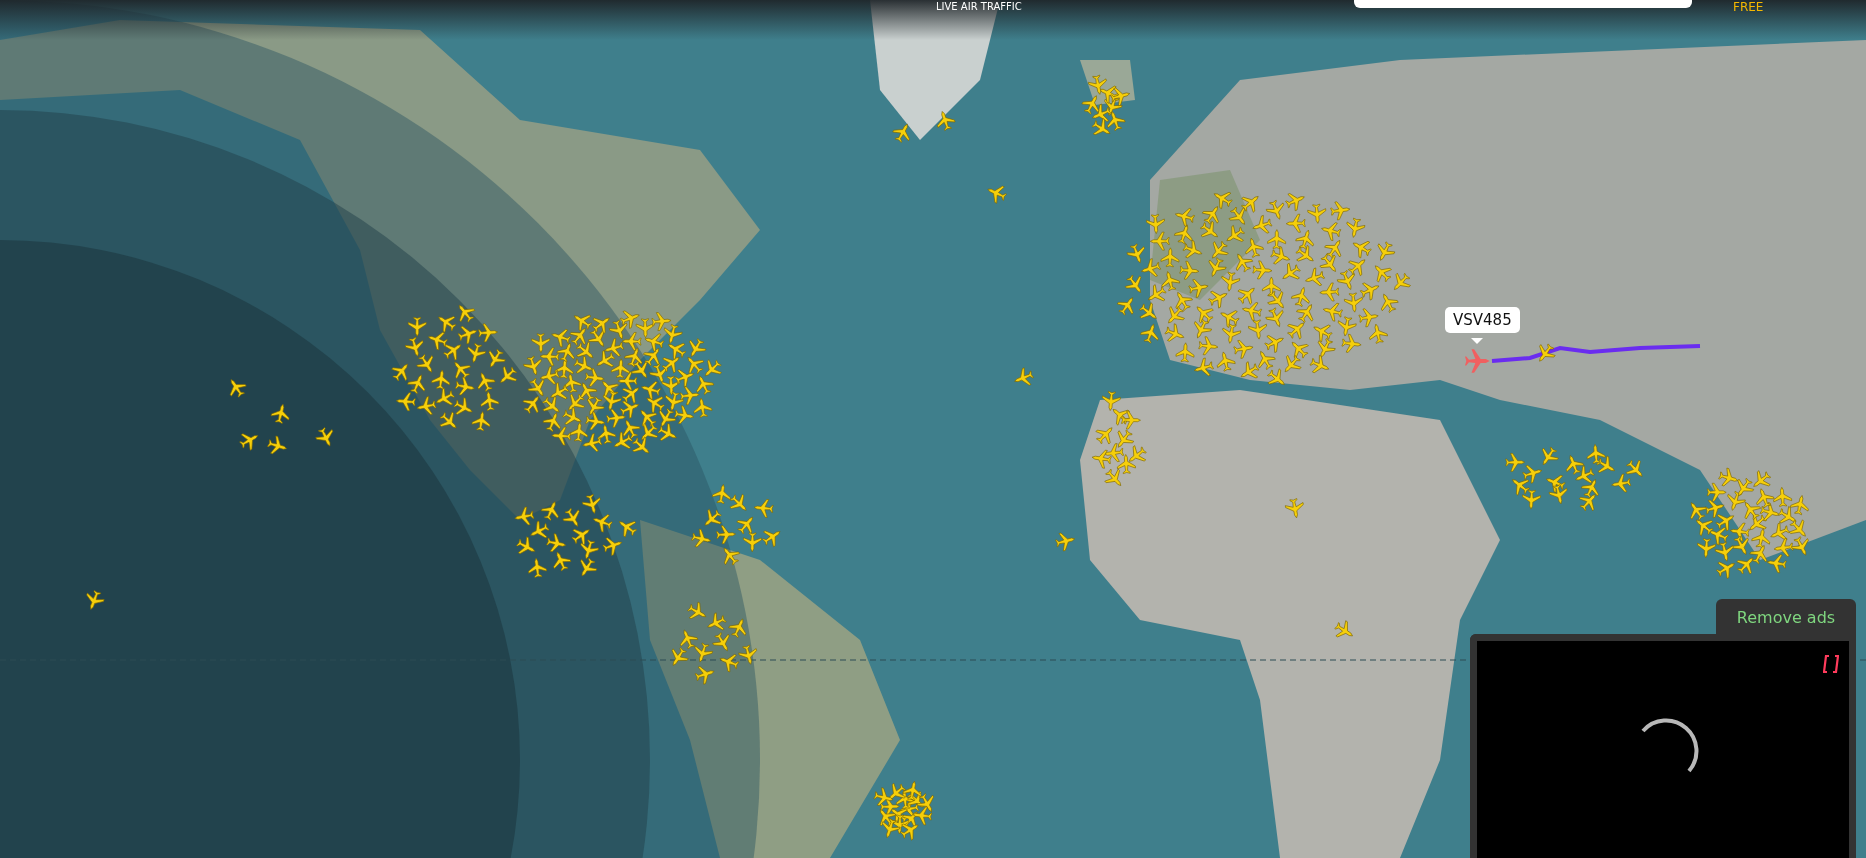  What do you see at coordinates (1482, 320) in the screenshot?
I see `flight-label: VSV485` at bounding box center [1482, 320].